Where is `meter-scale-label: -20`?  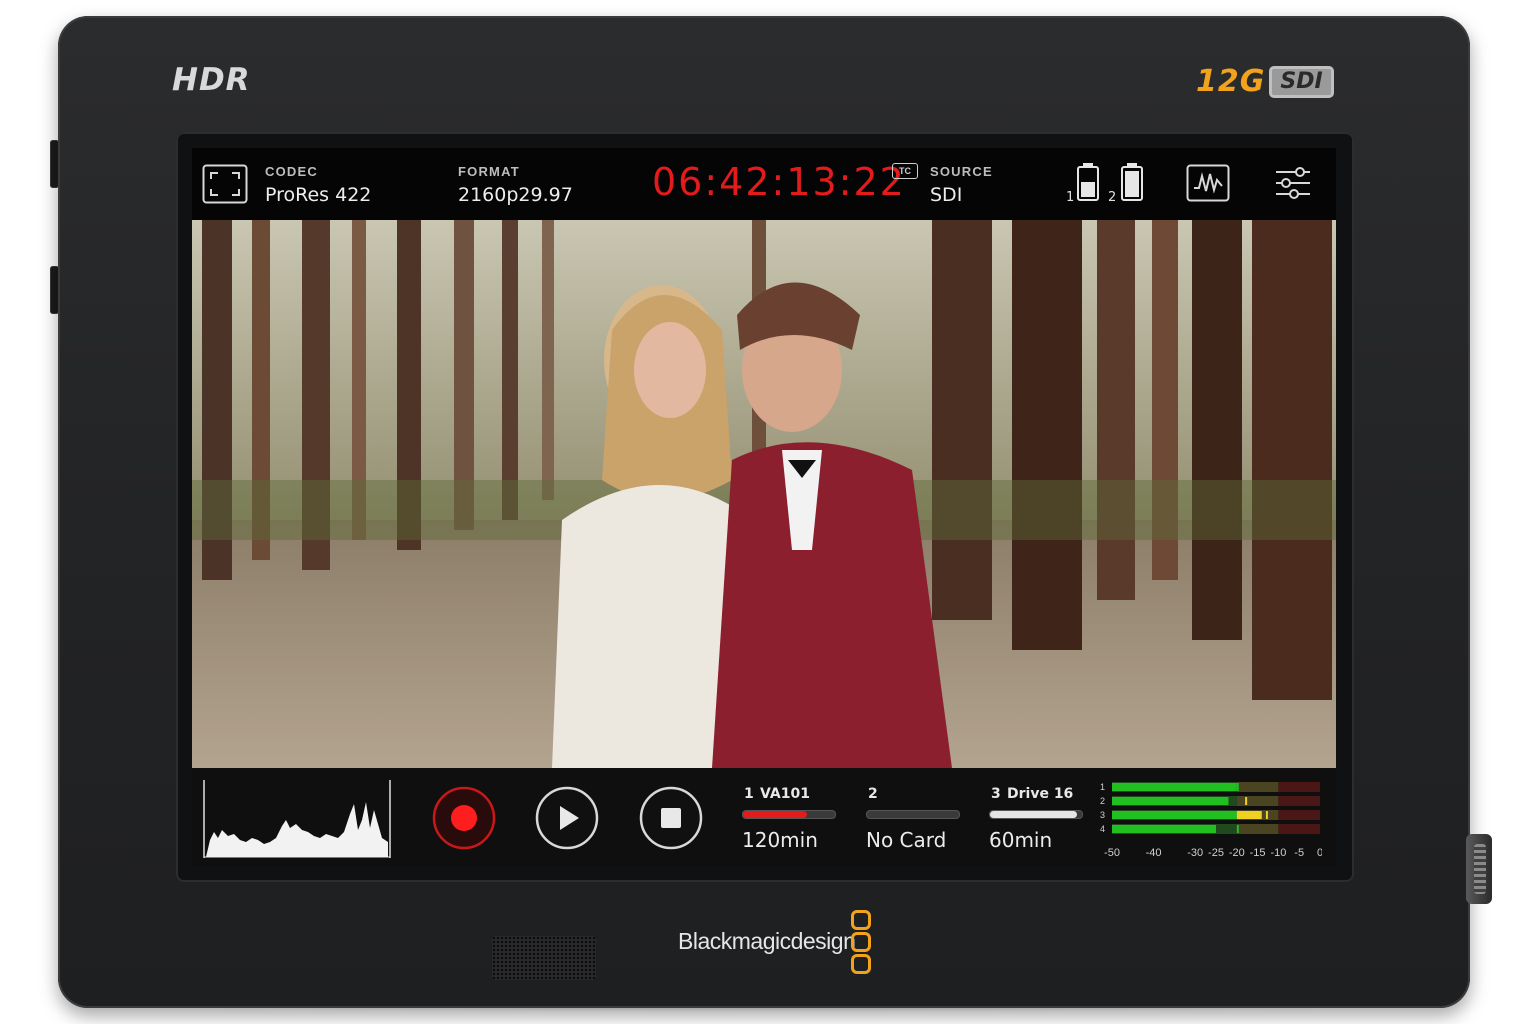 meter-scale-label: -20 is located at coordinates (1237, 853).